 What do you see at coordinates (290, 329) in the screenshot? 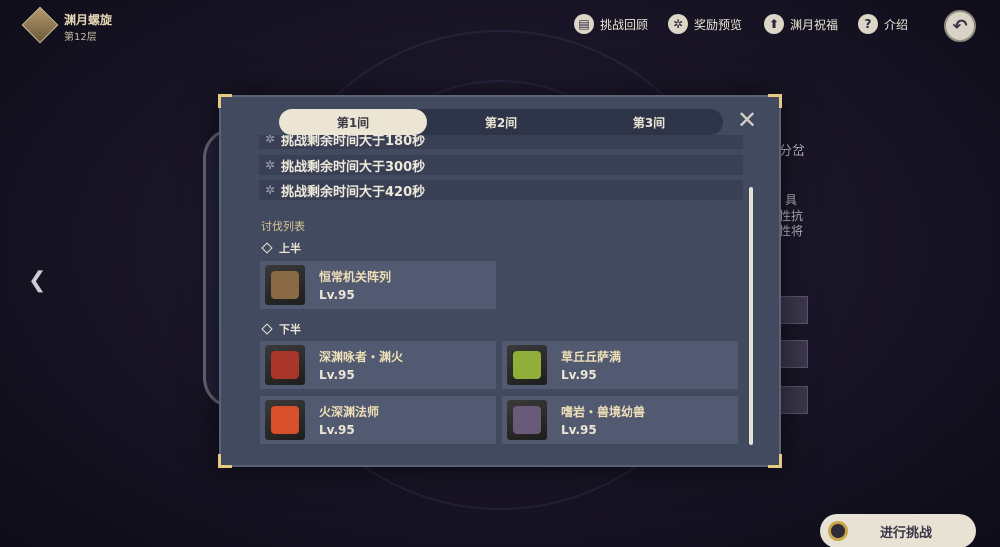
I see `half-label-text: 下半` at bounding box center [290, 329].